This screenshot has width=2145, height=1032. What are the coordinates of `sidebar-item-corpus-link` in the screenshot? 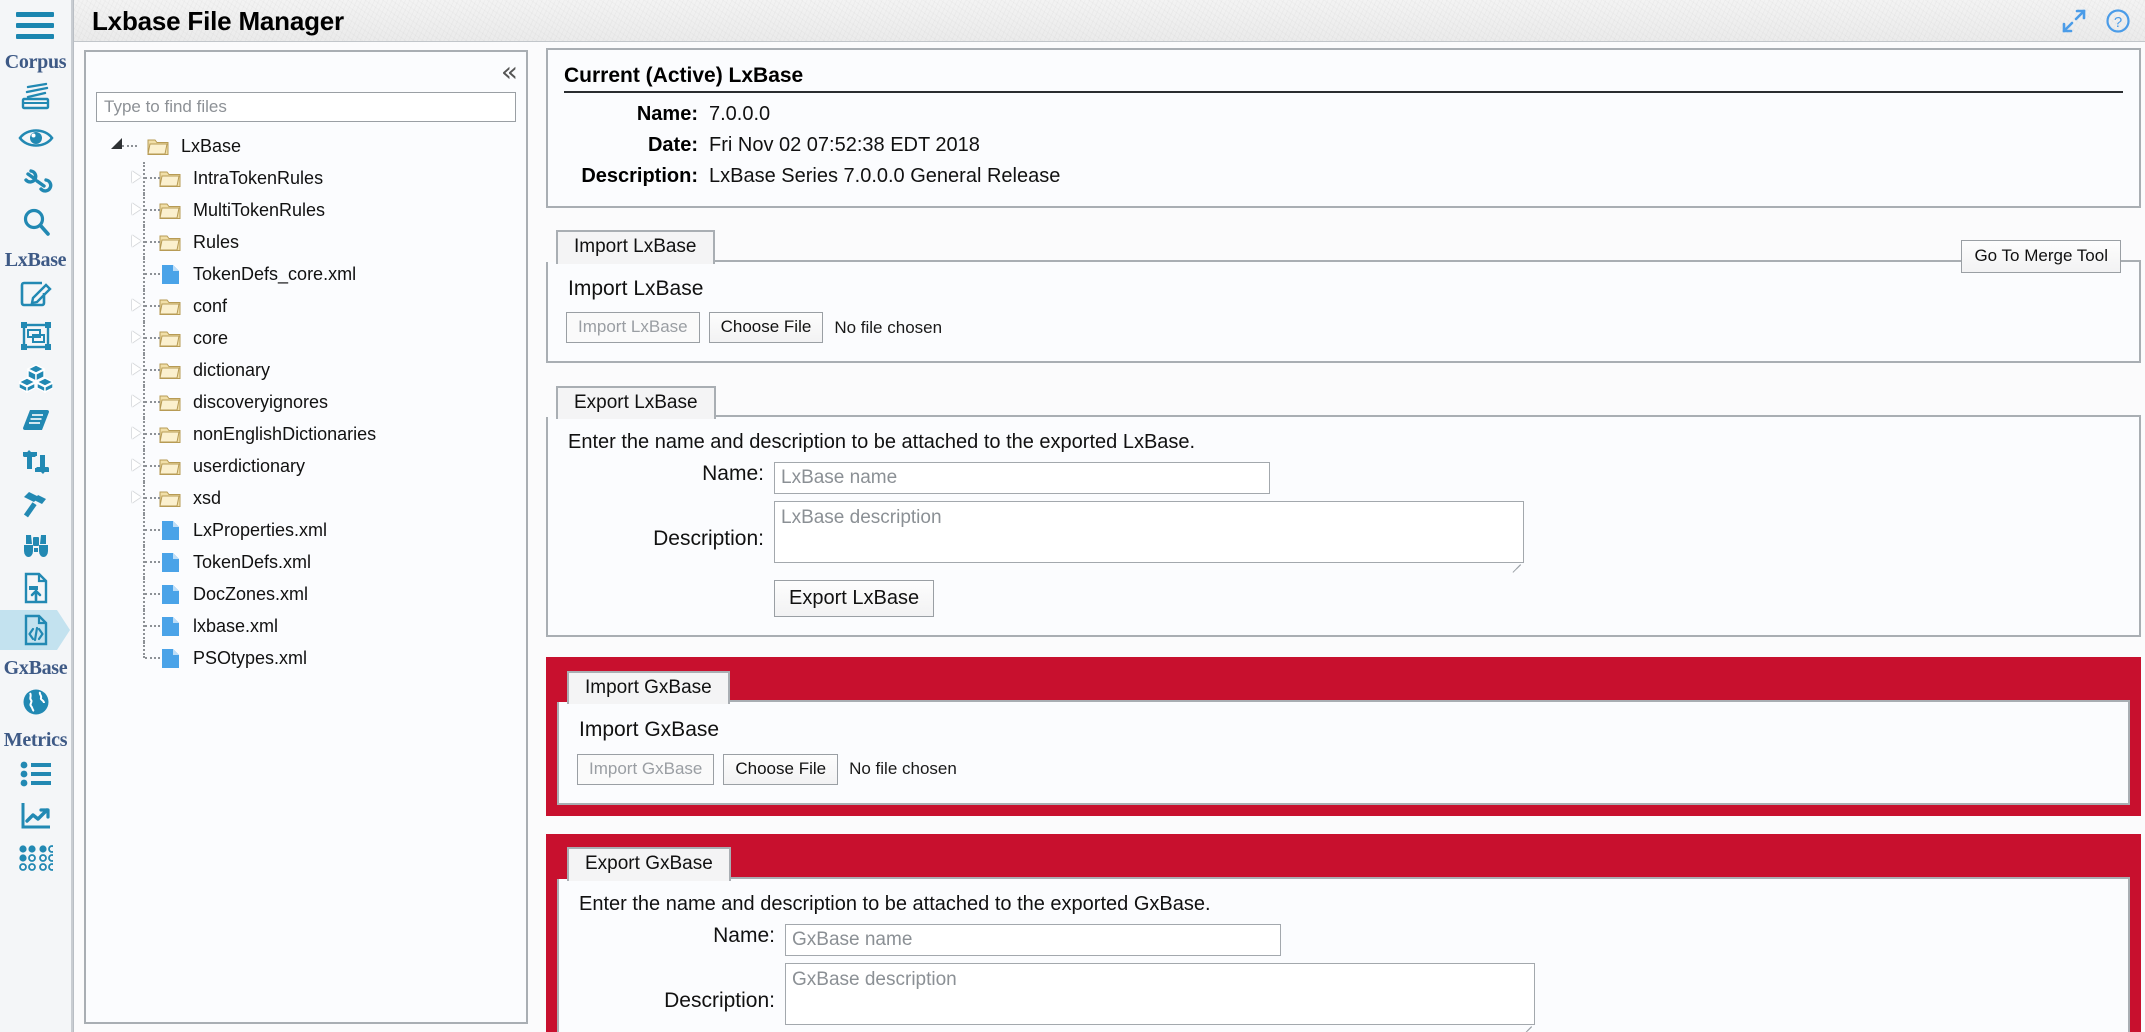 It's located at (35, 180).